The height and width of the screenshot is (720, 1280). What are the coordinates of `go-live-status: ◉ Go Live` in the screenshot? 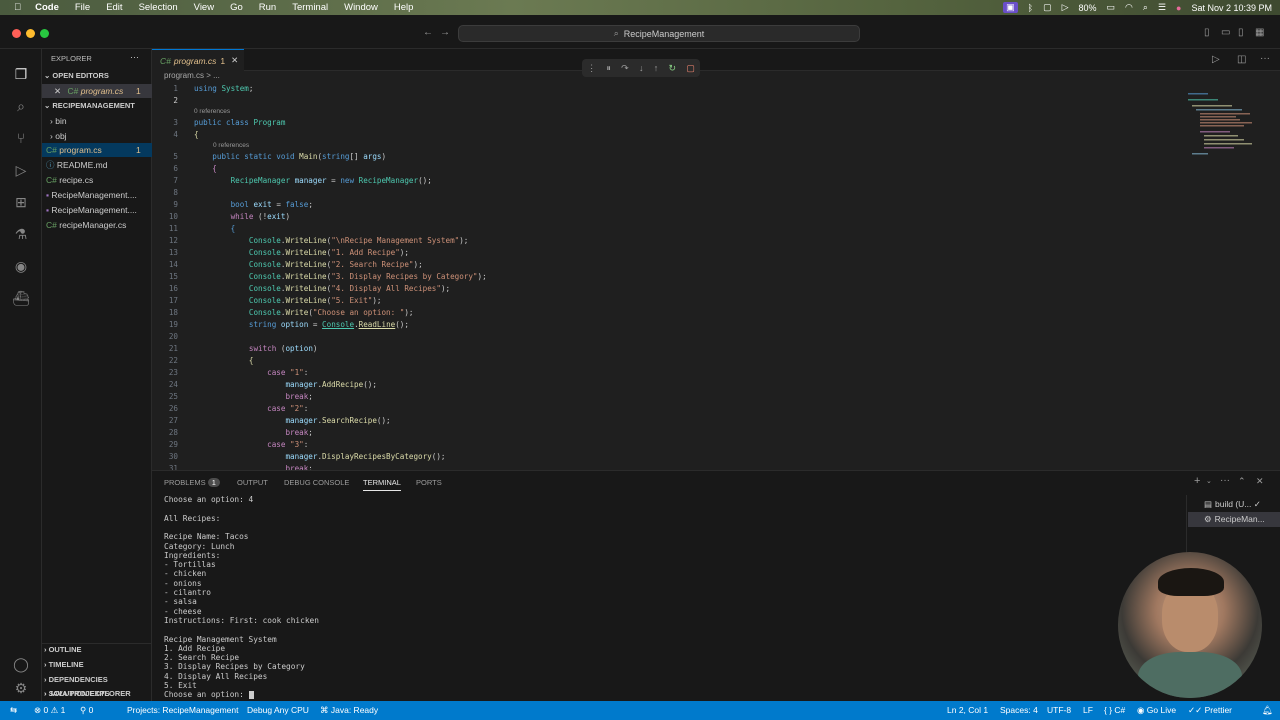 It's located at (1156, 710).